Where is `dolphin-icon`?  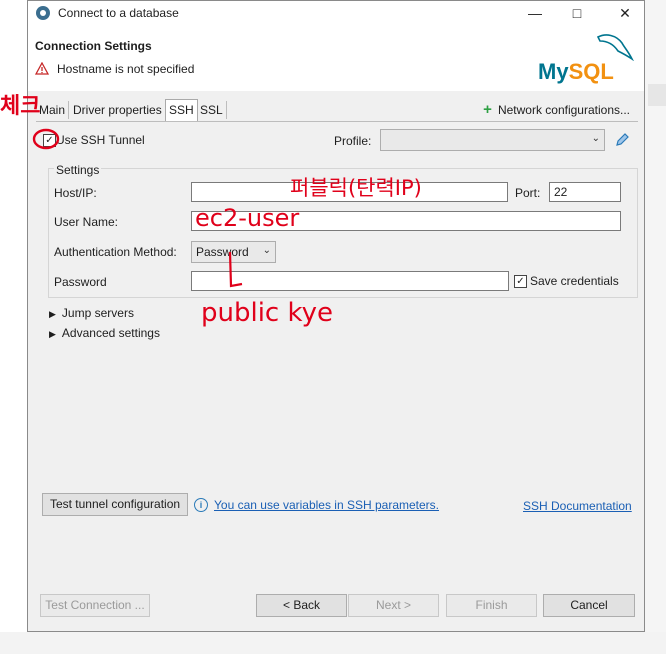 dolphin-icon is located at coordinates (615, 47).